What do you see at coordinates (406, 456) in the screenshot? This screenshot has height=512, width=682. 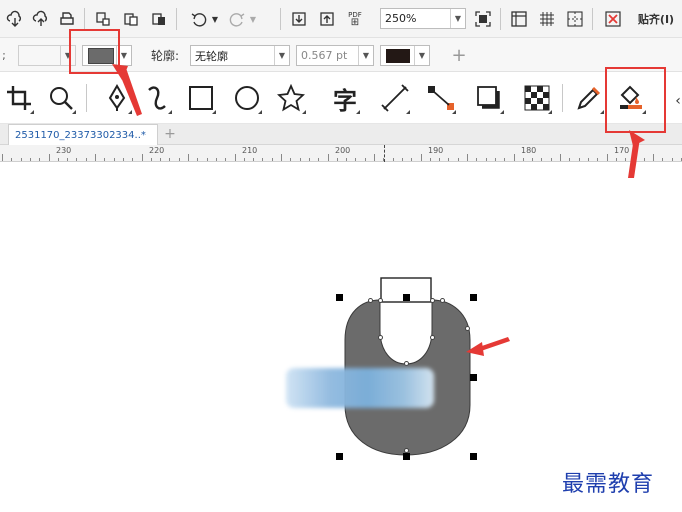 I see `selection-handle-bc` at bounding box center [406, 456].